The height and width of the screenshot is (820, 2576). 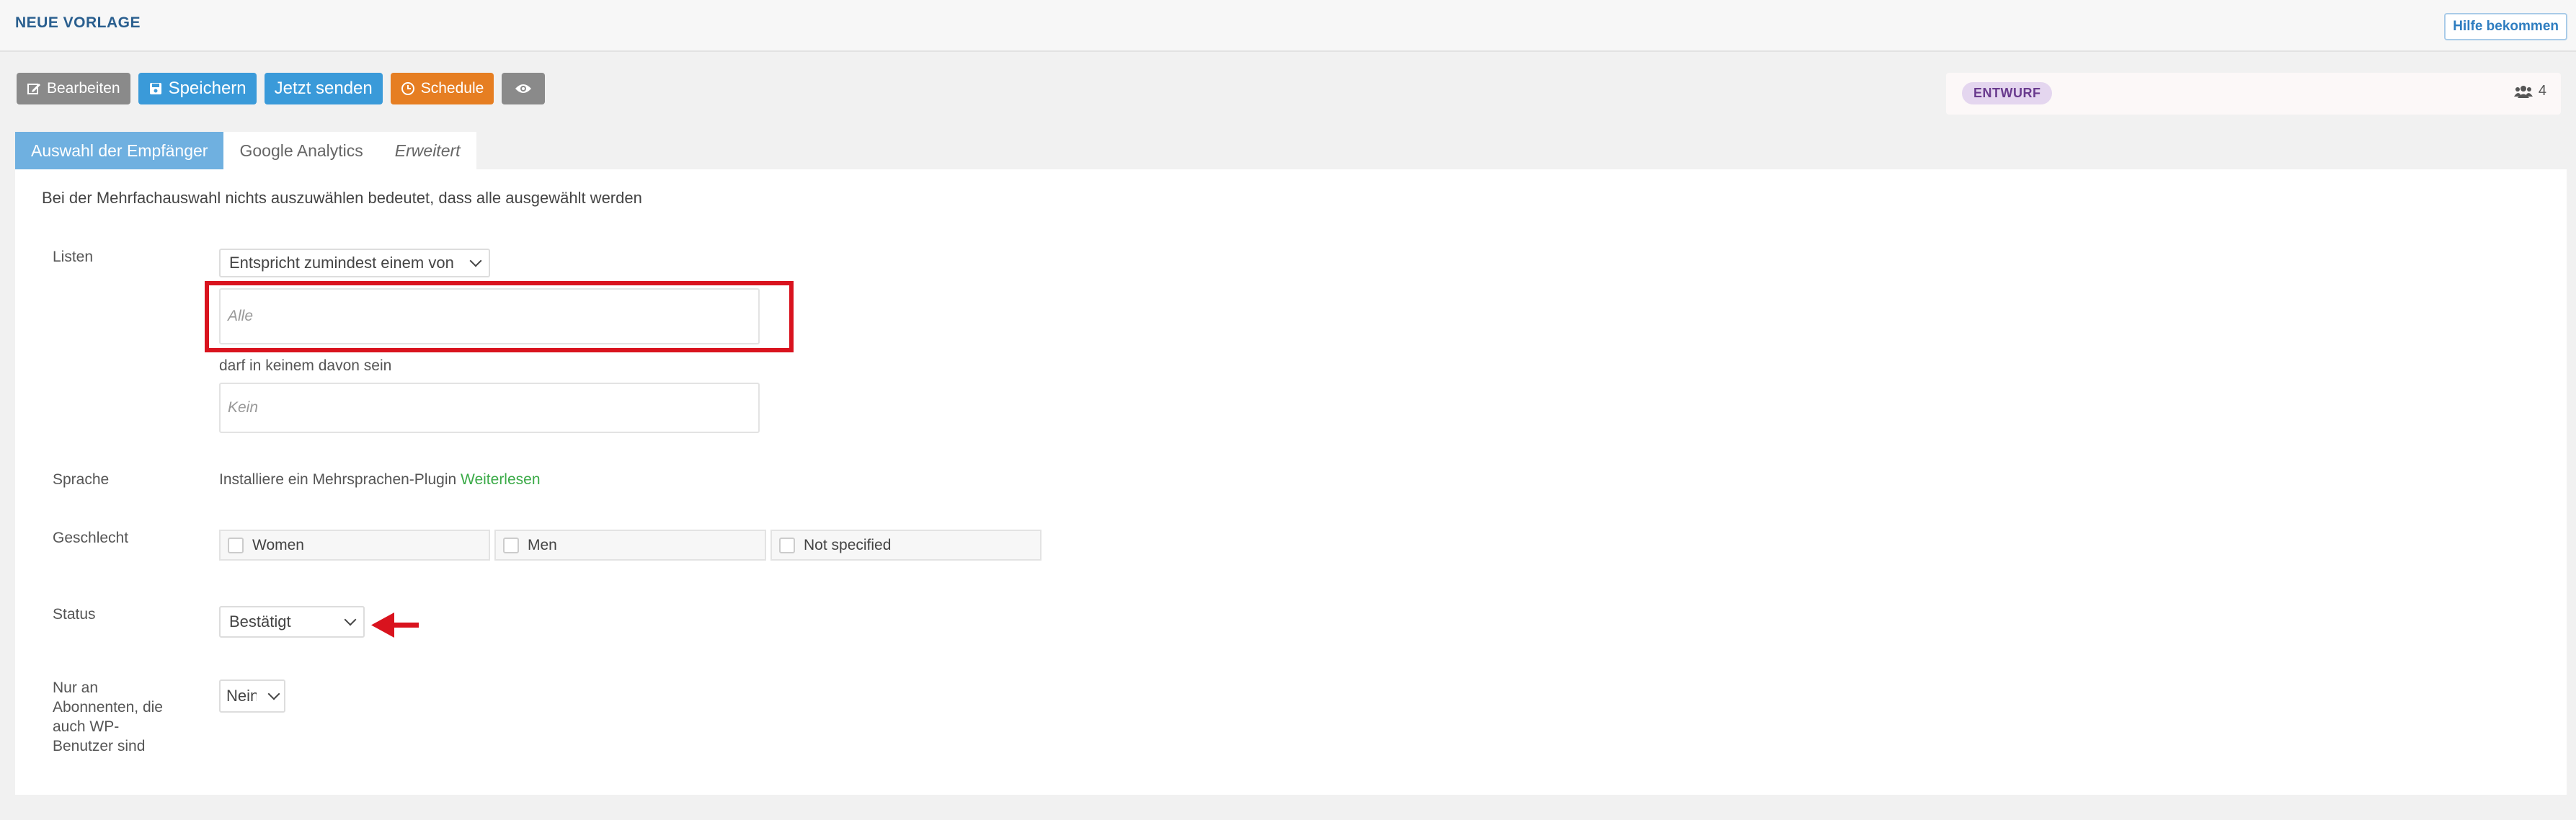 I want to click on wp-users-label-line: Abonnenten, die, so click(x=108, y=707).